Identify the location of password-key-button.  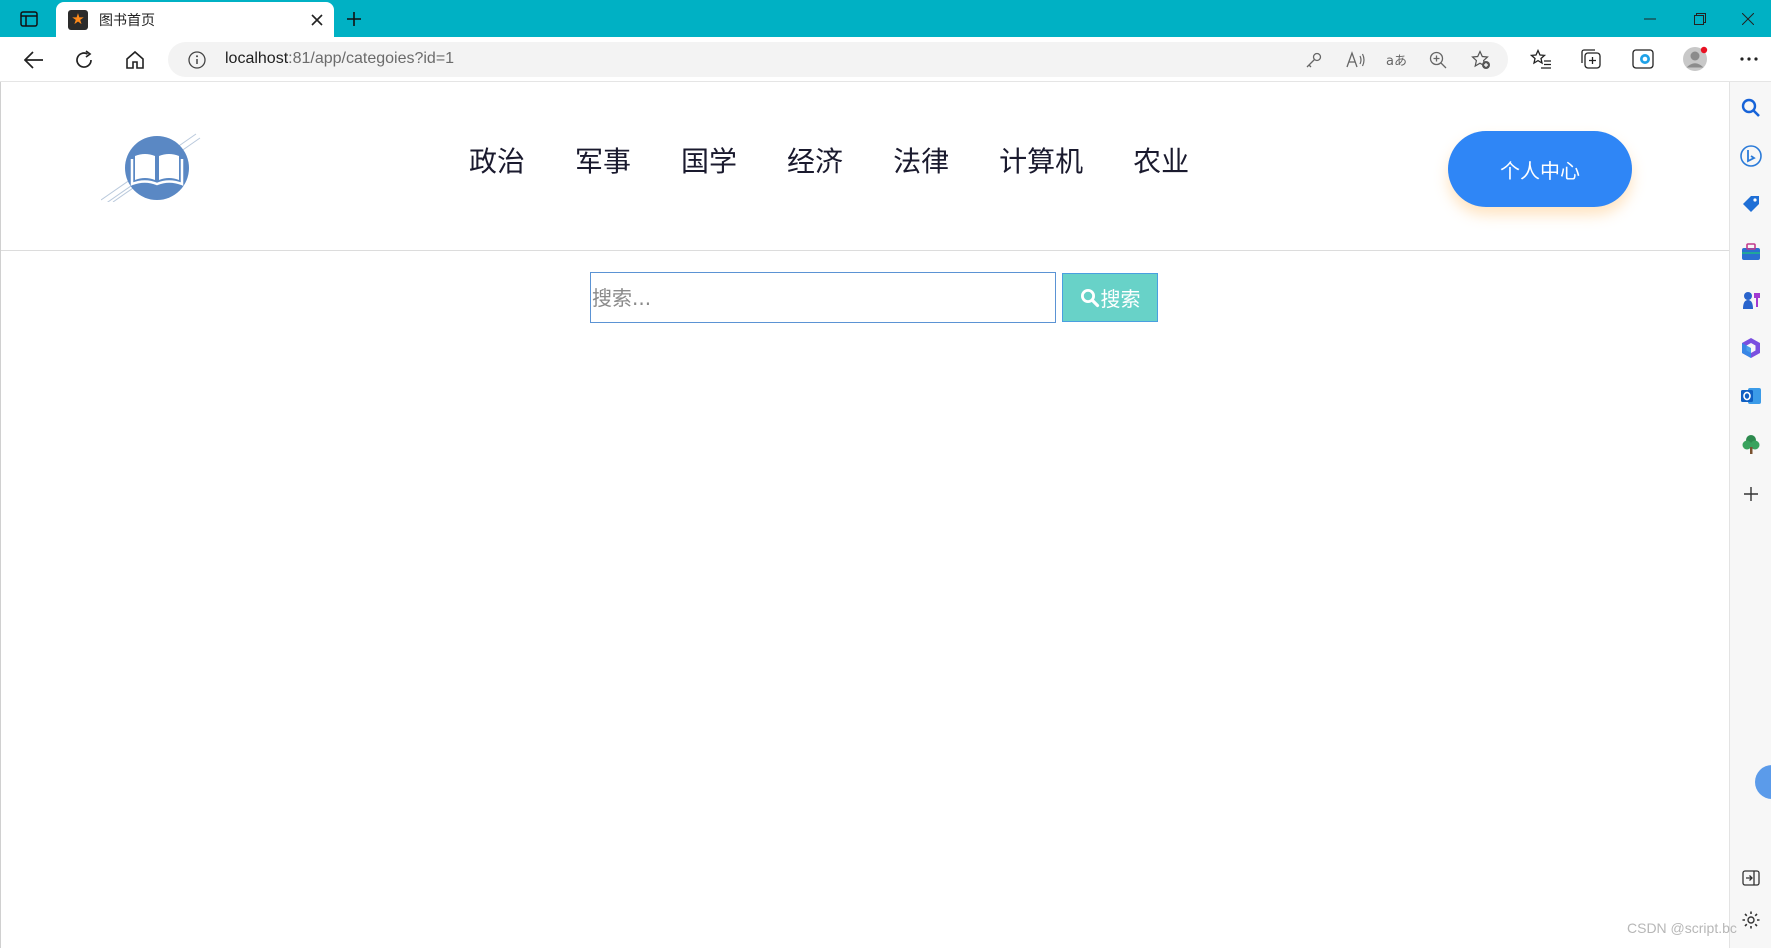
(1314, 60).